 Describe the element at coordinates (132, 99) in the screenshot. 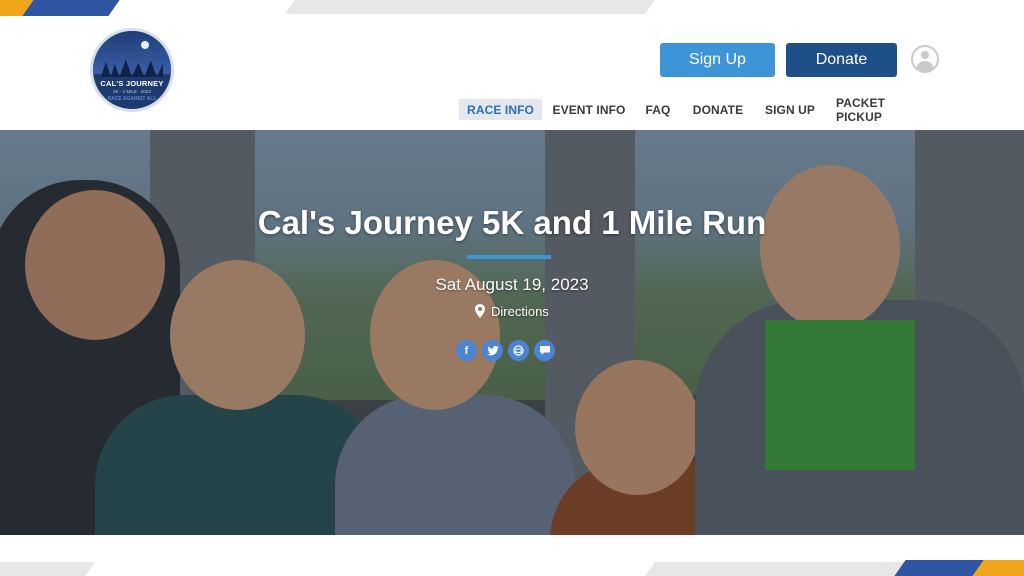

I see `logo-tagline: RACE AGAINST ALL` at that location.